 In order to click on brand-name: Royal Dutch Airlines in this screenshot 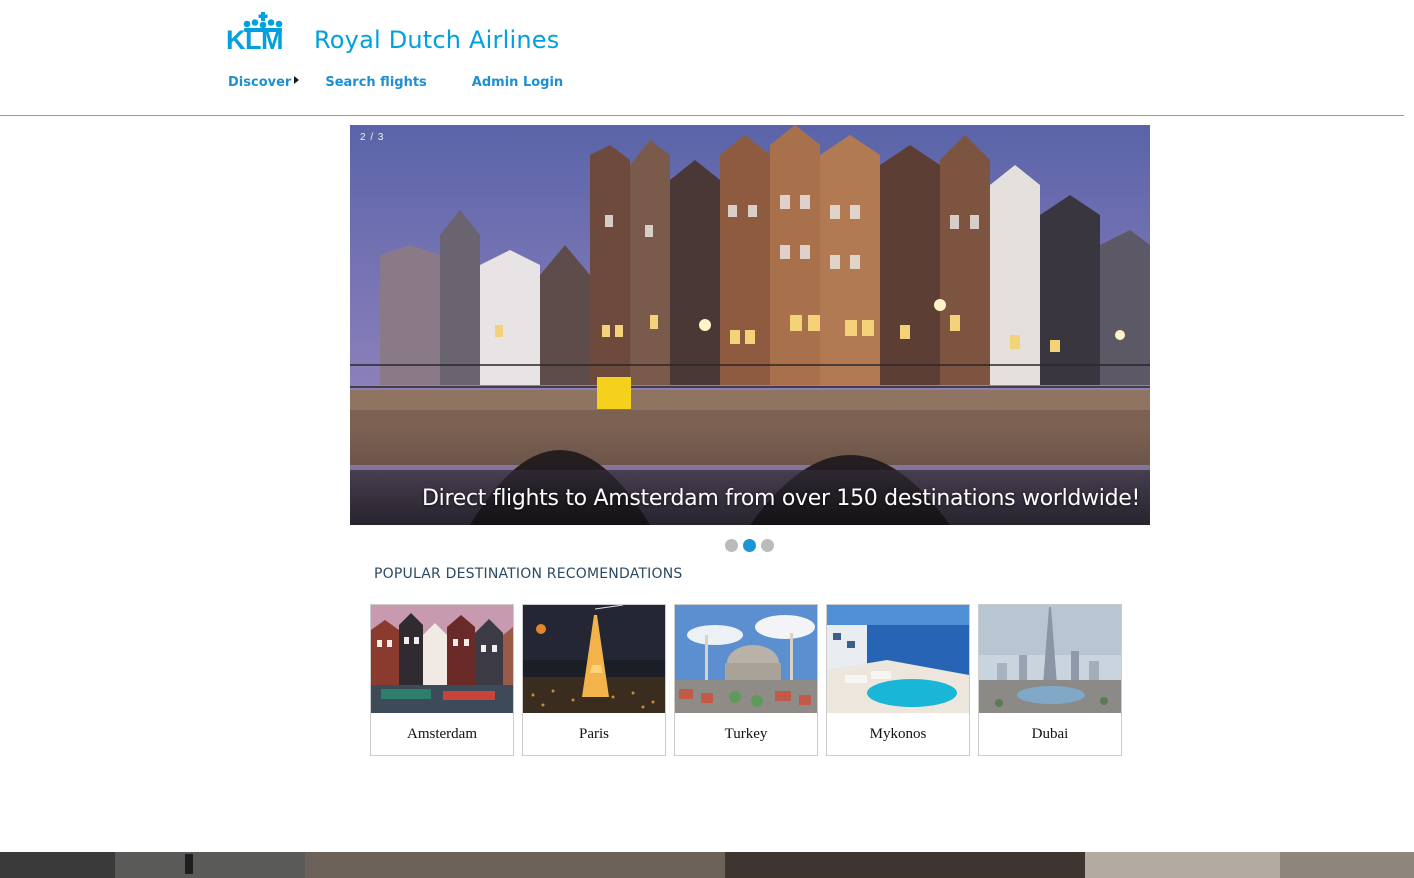, I will do `click(437, 40)`.